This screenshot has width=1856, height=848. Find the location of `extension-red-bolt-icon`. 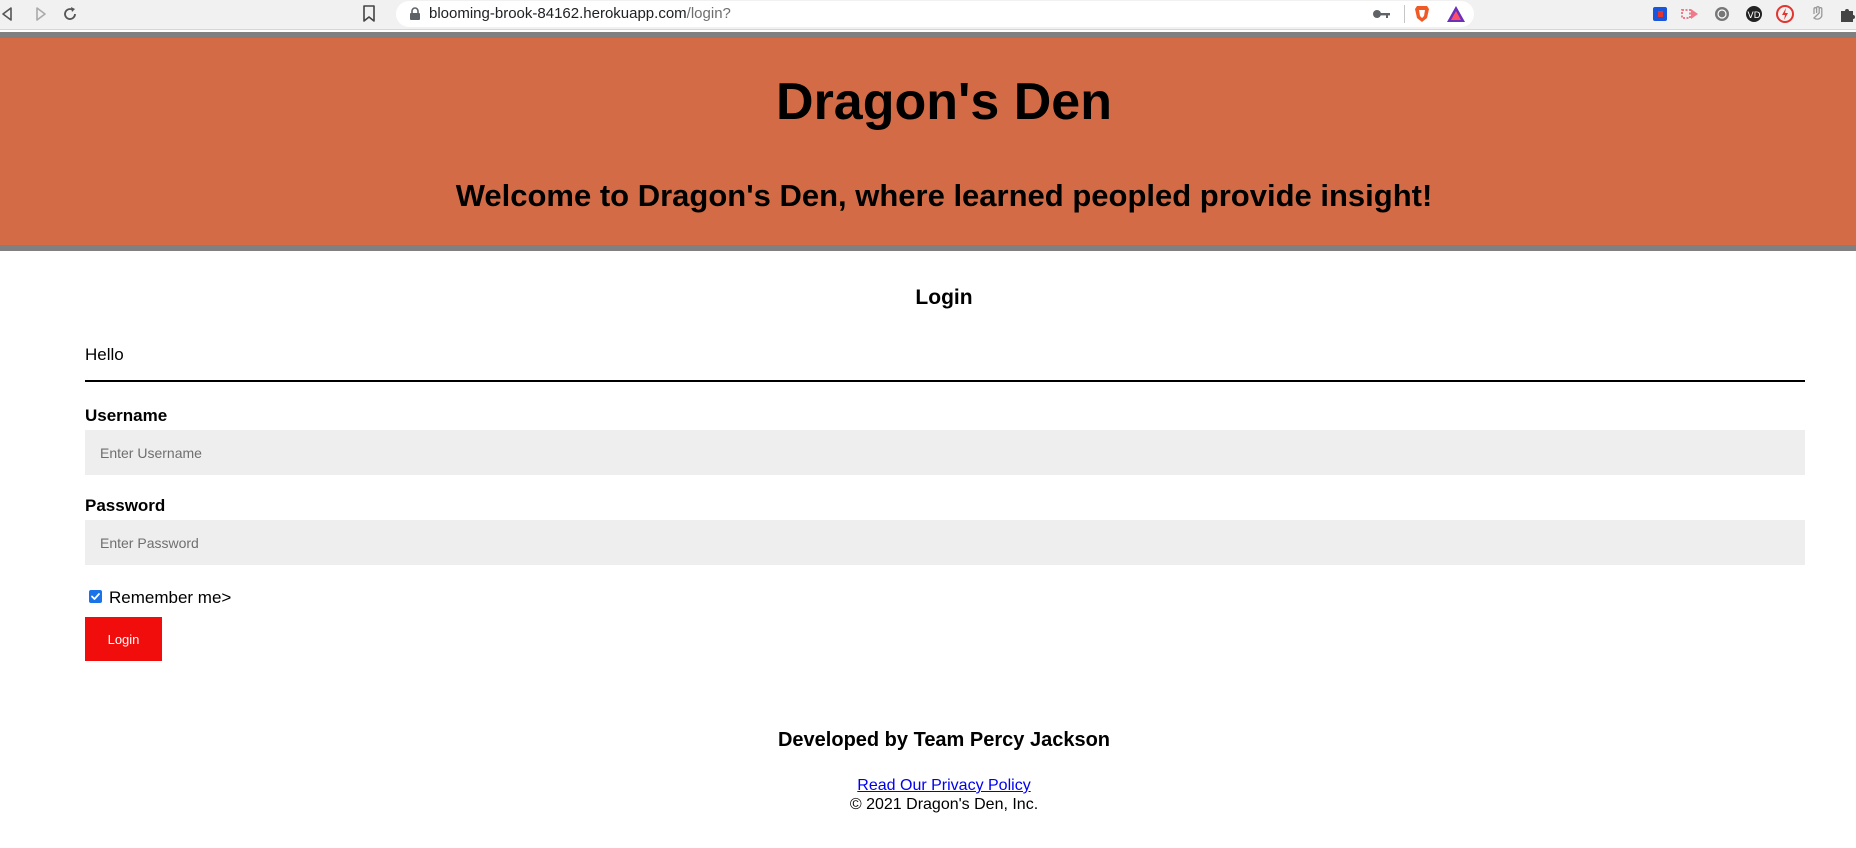

extension-red-bolt-icon is located at coordinates (1785, 14).